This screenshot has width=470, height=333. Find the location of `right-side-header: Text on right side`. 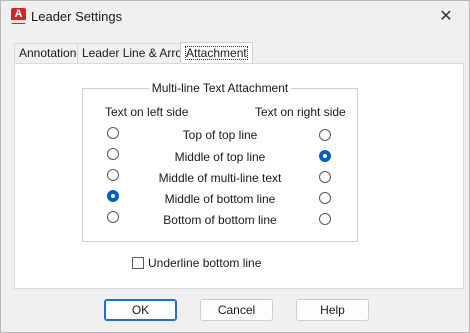

right-side-header: Text on right side is located at coordinates (300, 112).